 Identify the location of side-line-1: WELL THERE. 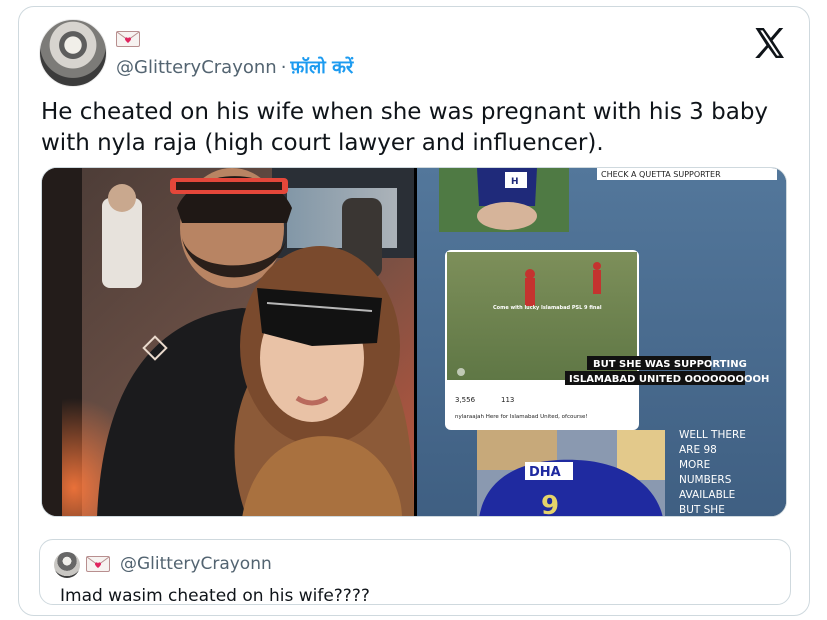
(712, 435).